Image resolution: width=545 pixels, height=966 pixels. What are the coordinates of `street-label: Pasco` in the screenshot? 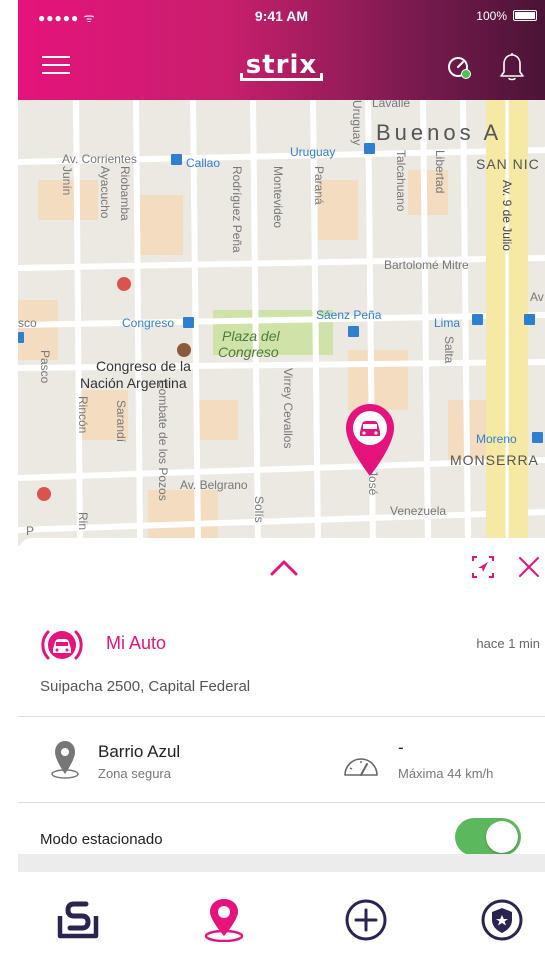 It's located at (45, 367).